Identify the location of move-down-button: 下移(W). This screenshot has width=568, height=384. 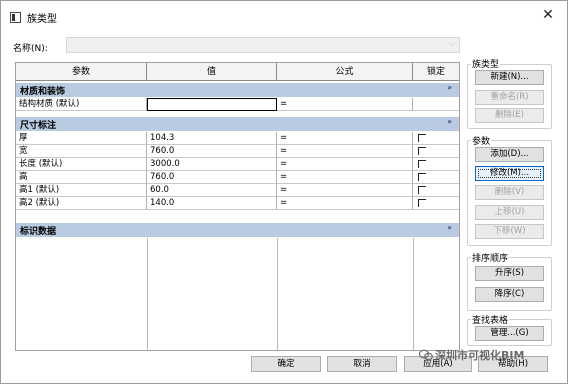
(509, 231).